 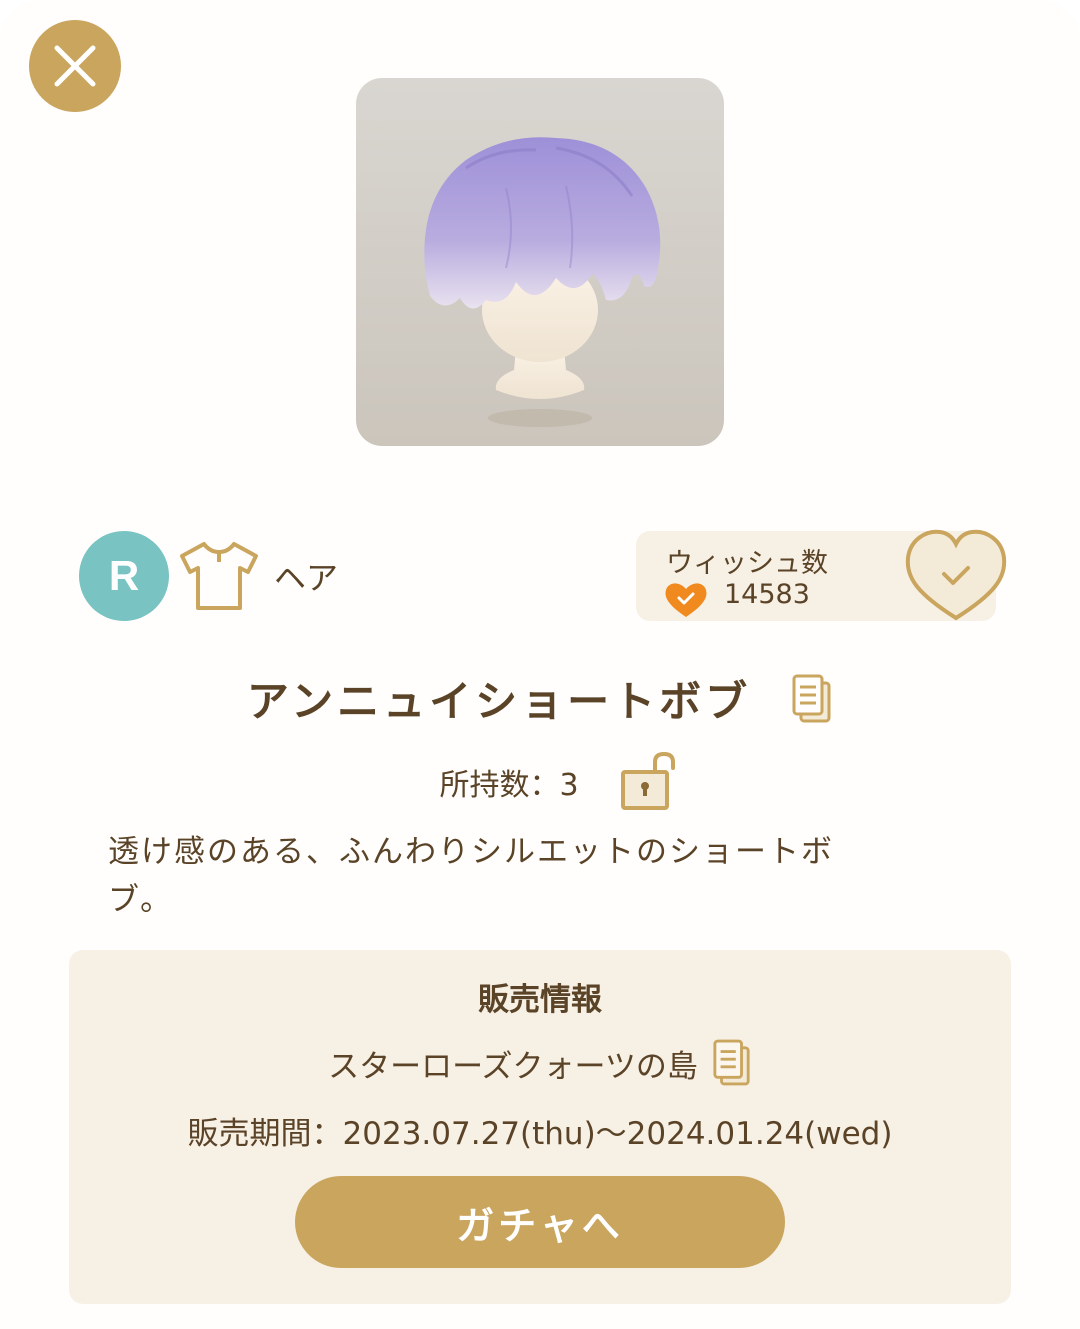 What do you see at coordinates (542, 282) in the screenshot?
I see `hair-item-image` at bounding box center [542, 282].